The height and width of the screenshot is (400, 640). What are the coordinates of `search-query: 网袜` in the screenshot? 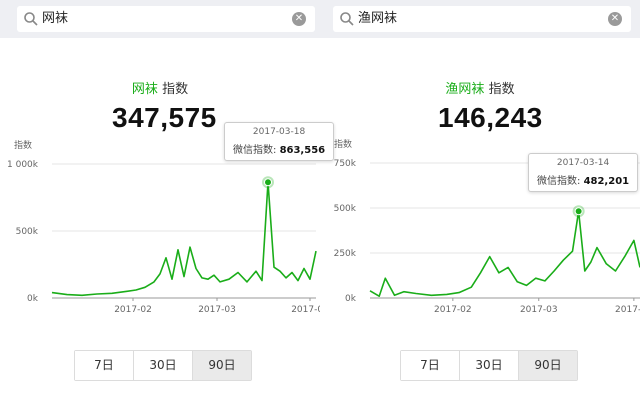 It's located at (55, 18).